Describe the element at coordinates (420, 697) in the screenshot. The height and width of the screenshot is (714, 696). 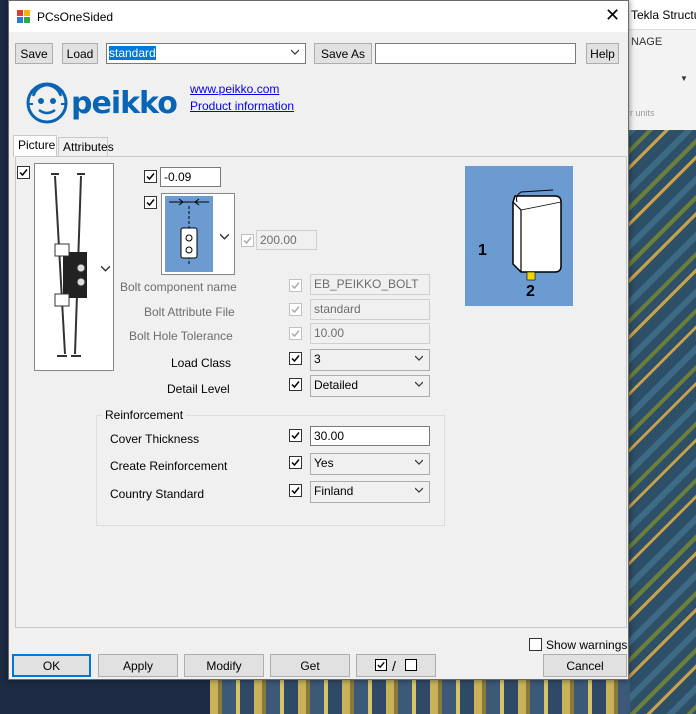
I see `background-model-view-bottom` at that location.